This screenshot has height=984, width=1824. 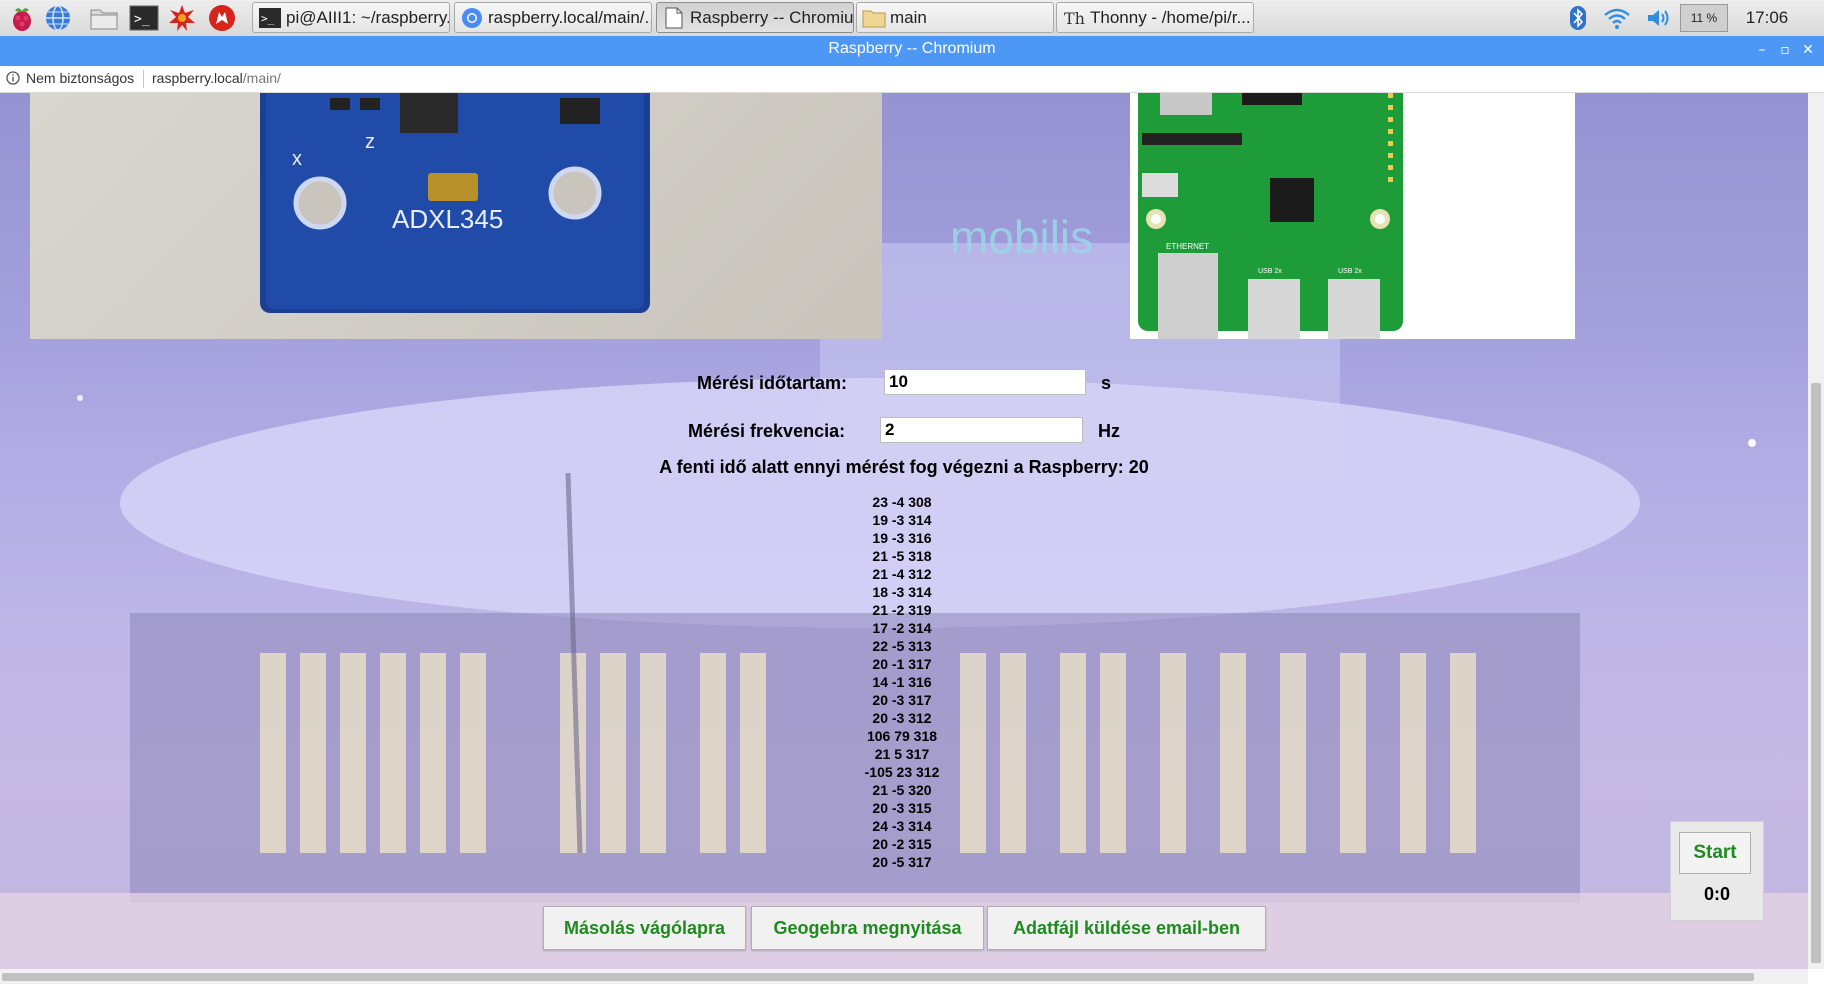 What do you see at coordinates (981, 430) in the screenshot?
I see `frequency-input` at bounding box center [981, 430].